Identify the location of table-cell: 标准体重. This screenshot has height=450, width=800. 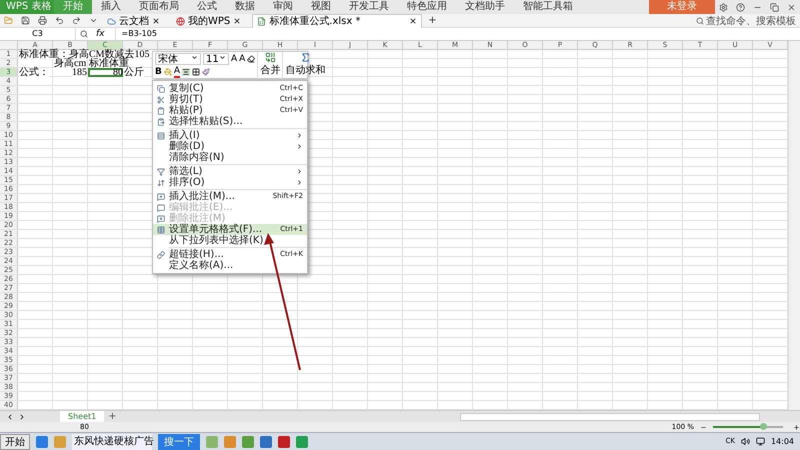
(109, 63).